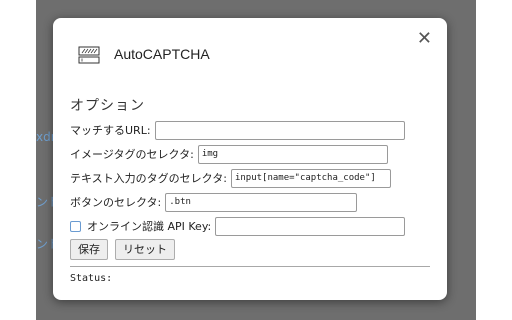 This screenshot has height=320, width=512. I want to click on action-buttons: 保存 リセット, so click(126, 249).